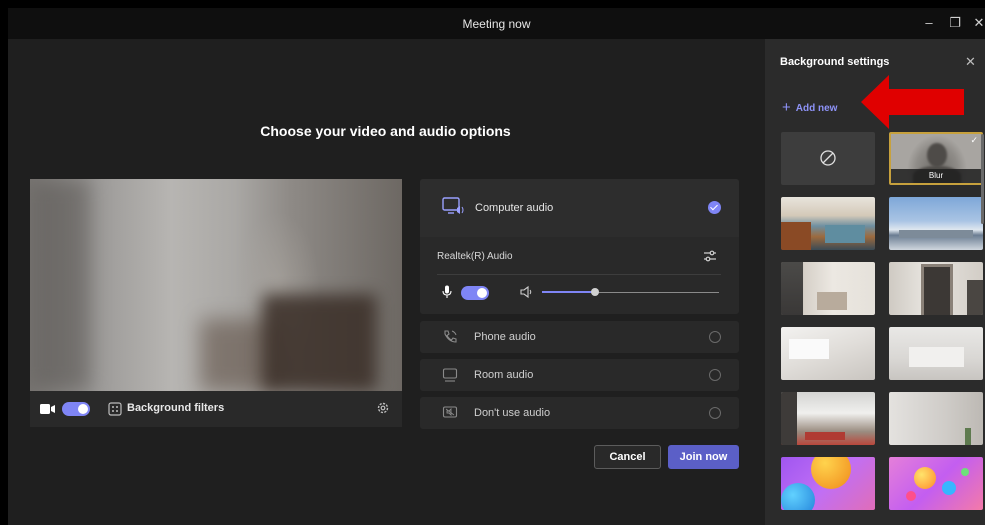  I want to click on join-now-button: Join now, so click(703, 457).